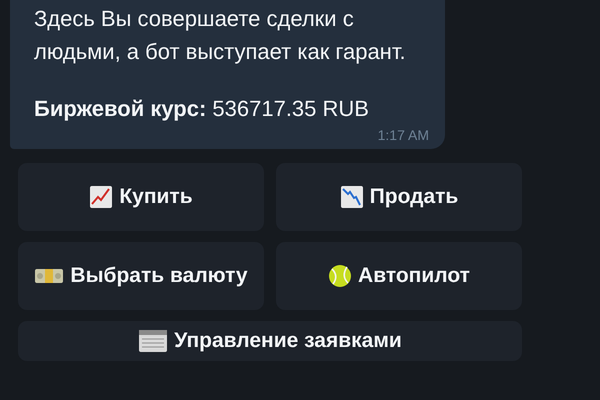 Image resolution: width=600 pixels, height=400 pixels. Describe the element at coordinates (352, 197) in the screenshot. I see `chart-down-icon` at that location.